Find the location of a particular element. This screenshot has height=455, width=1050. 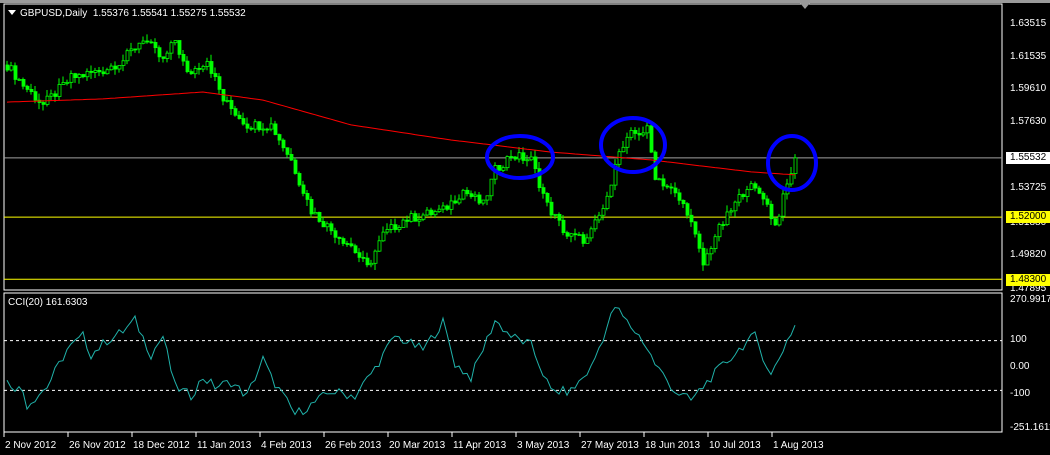

annotation-circle-june is located at coordinates (633, 145).